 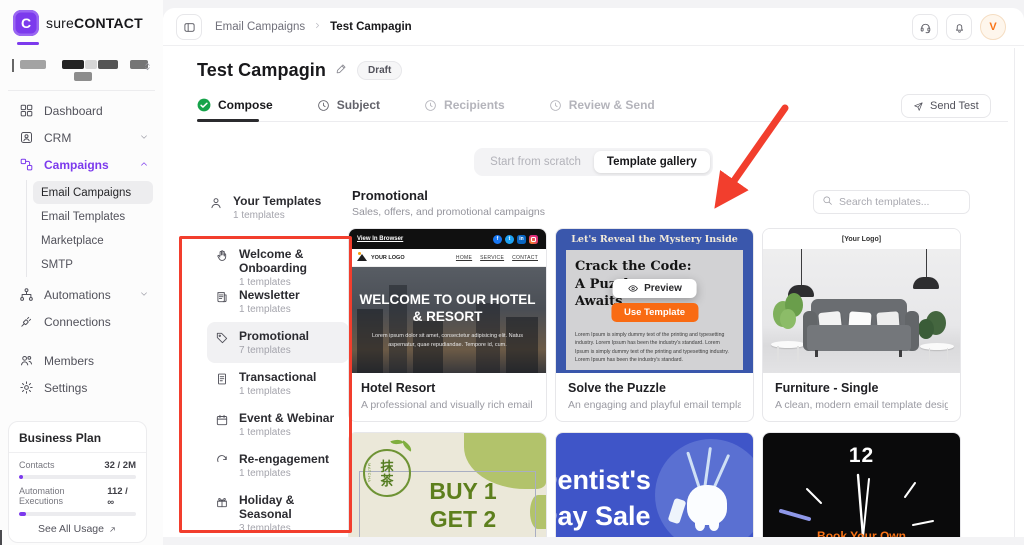 I want to click on tab-recipients: Recipients, so click(x=464, y=105).